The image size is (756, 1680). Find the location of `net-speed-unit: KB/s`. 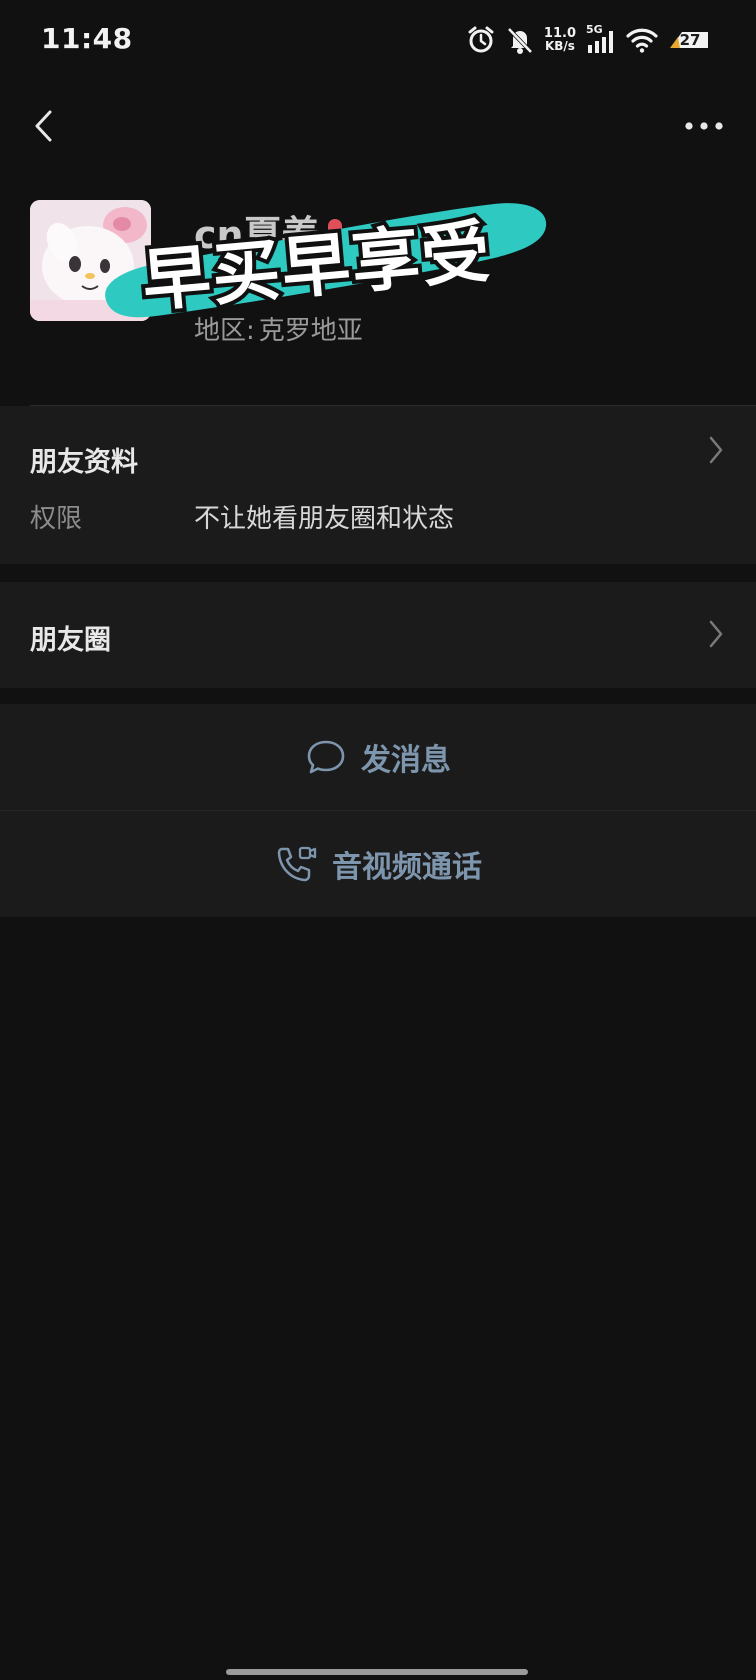

net-speed-unit: KB/s is located at coordinates (559, 46).